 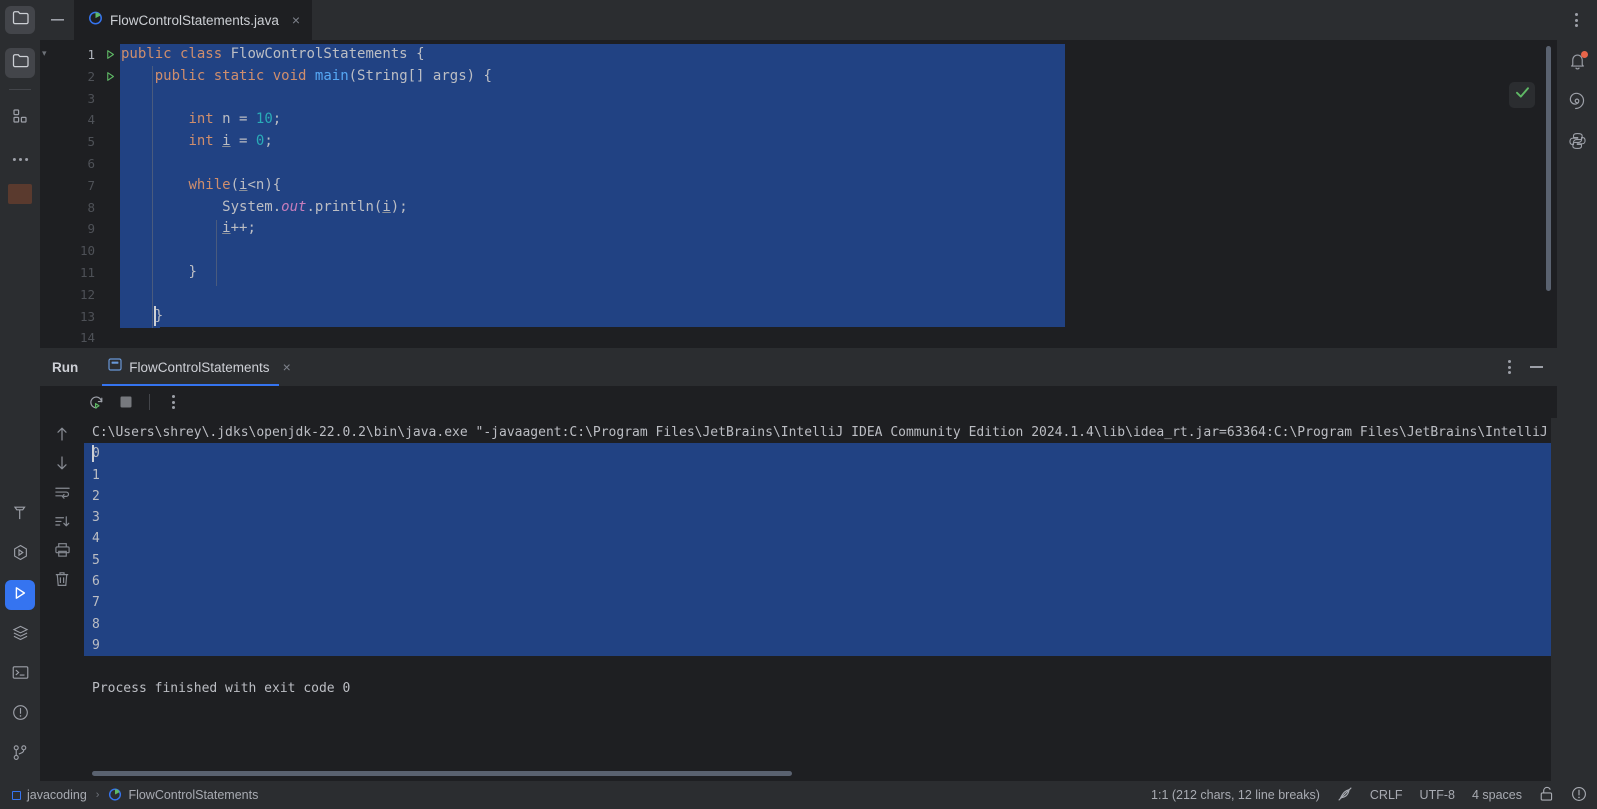 What do you see at coordinates (77, 194) in the screenshot?
I see `line-number-gutter: 1 2 3 4 5 6 7 8 9 10 11 12 13 14` at bounding box center [77, 194].